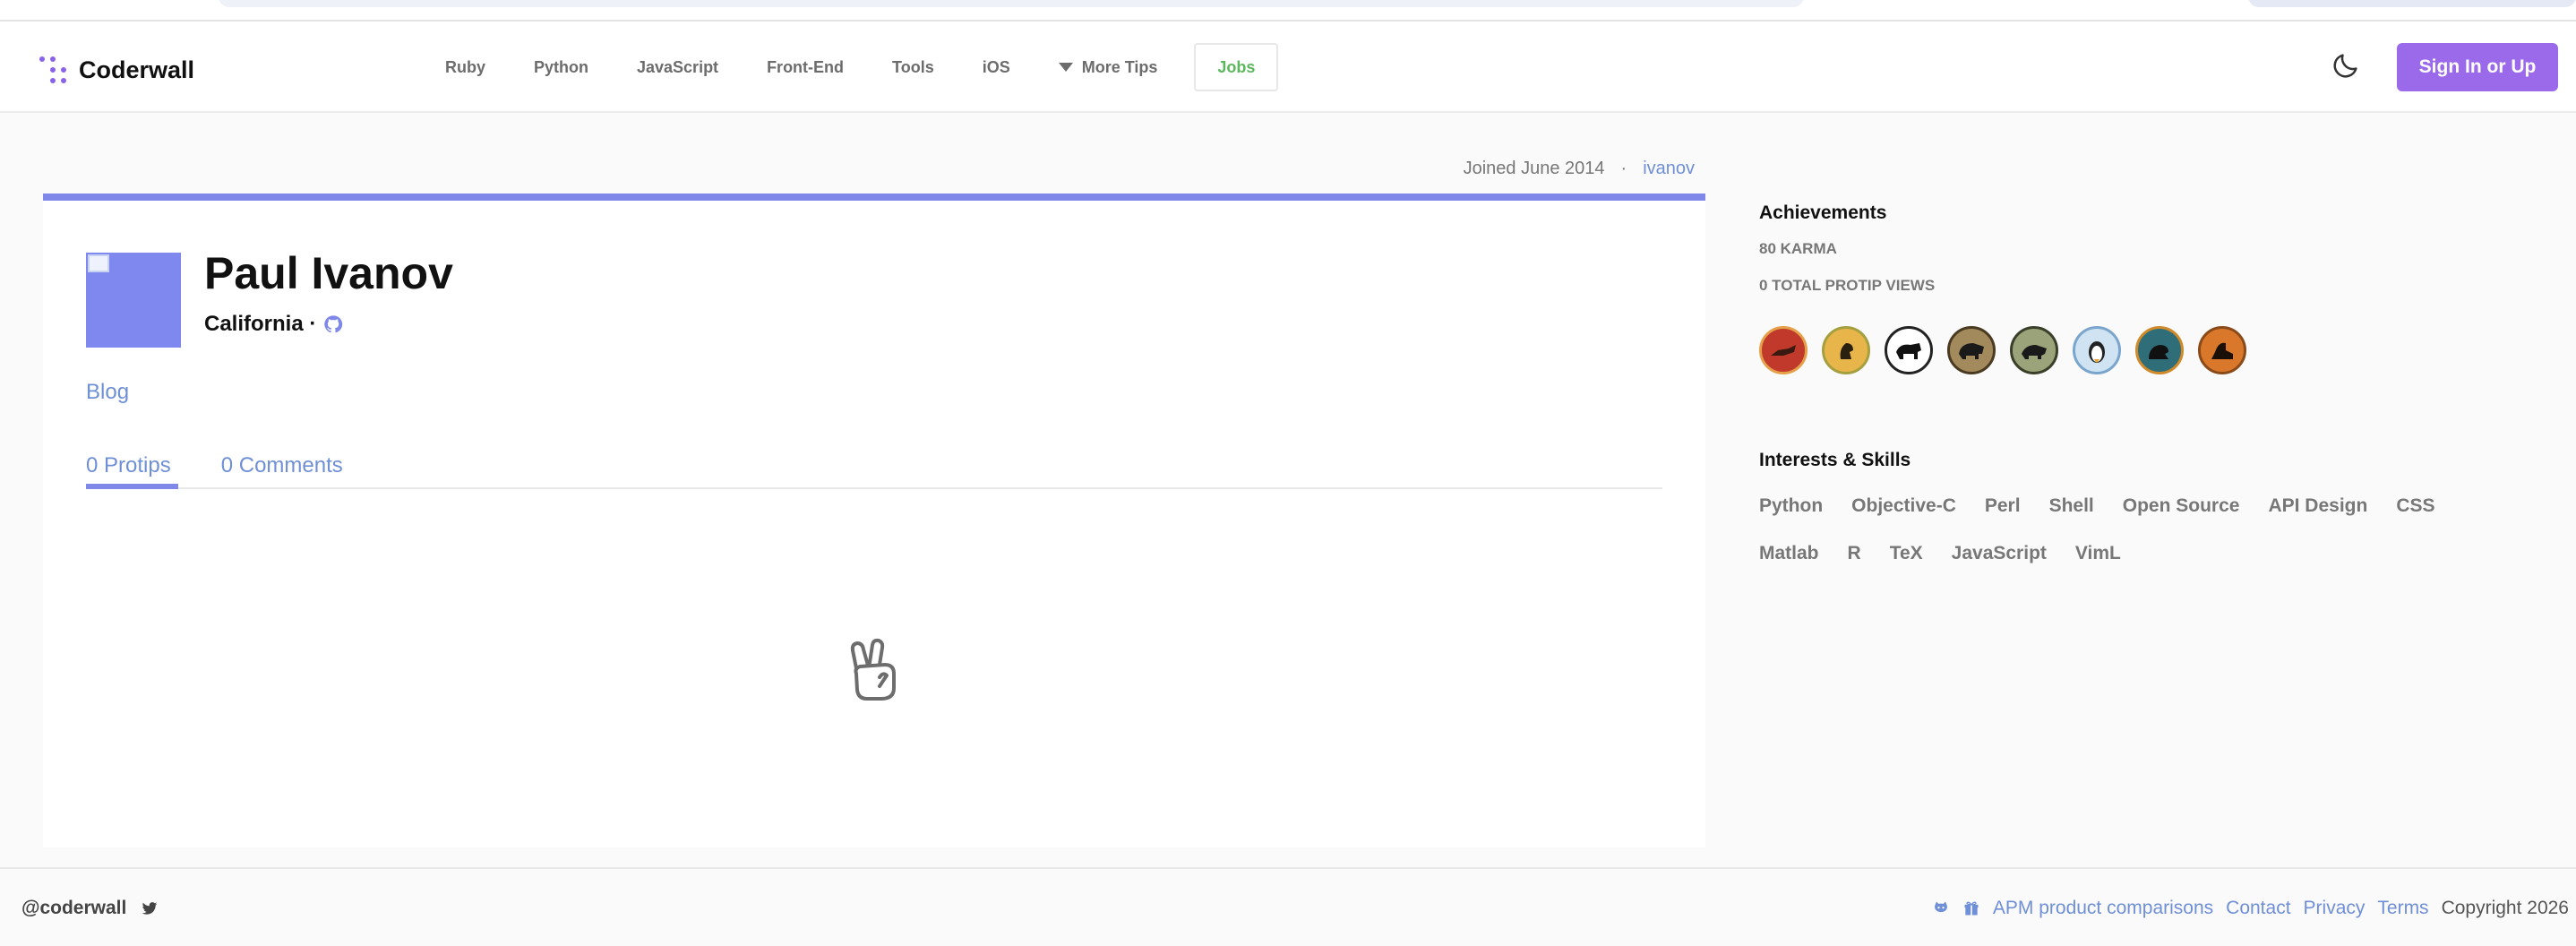 The height and width of the screenshot is (946, 2576). What do you see at coordinates (328, 273) in the screenshot?
I see `profile-name: Paul Ivanov` at bounding box center [328, 273].